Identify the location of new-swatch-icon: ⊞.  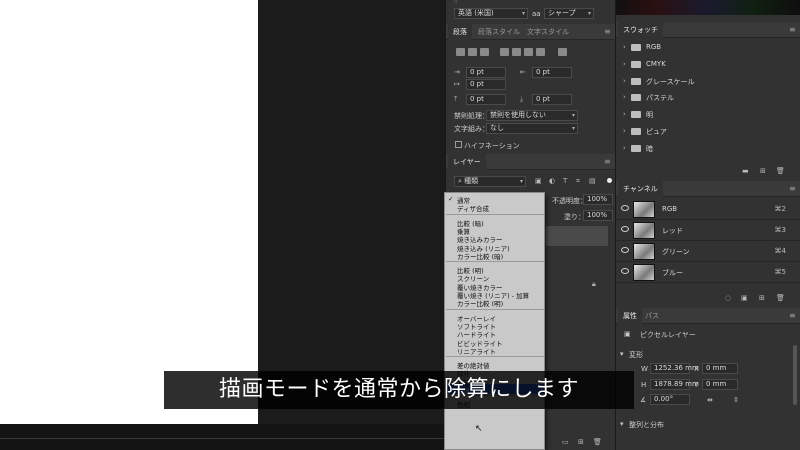
(763, 171).